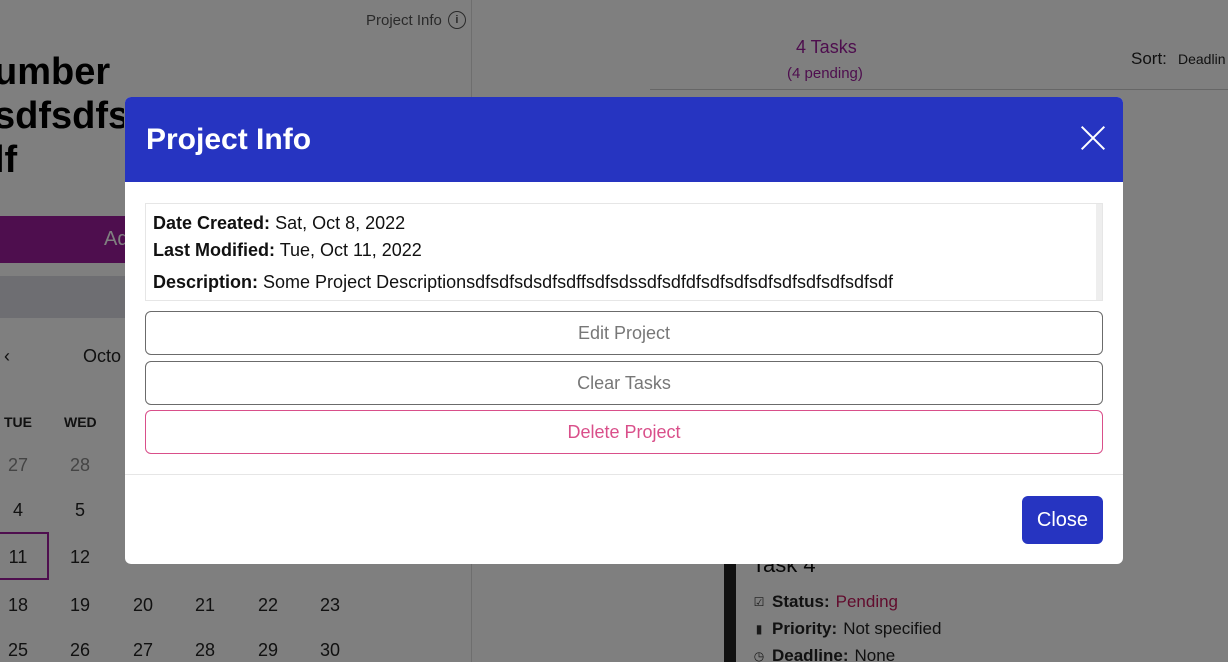 This screenshot has width=1228, height=662. I want to click on details-scrollbar, so click(1099, 252).